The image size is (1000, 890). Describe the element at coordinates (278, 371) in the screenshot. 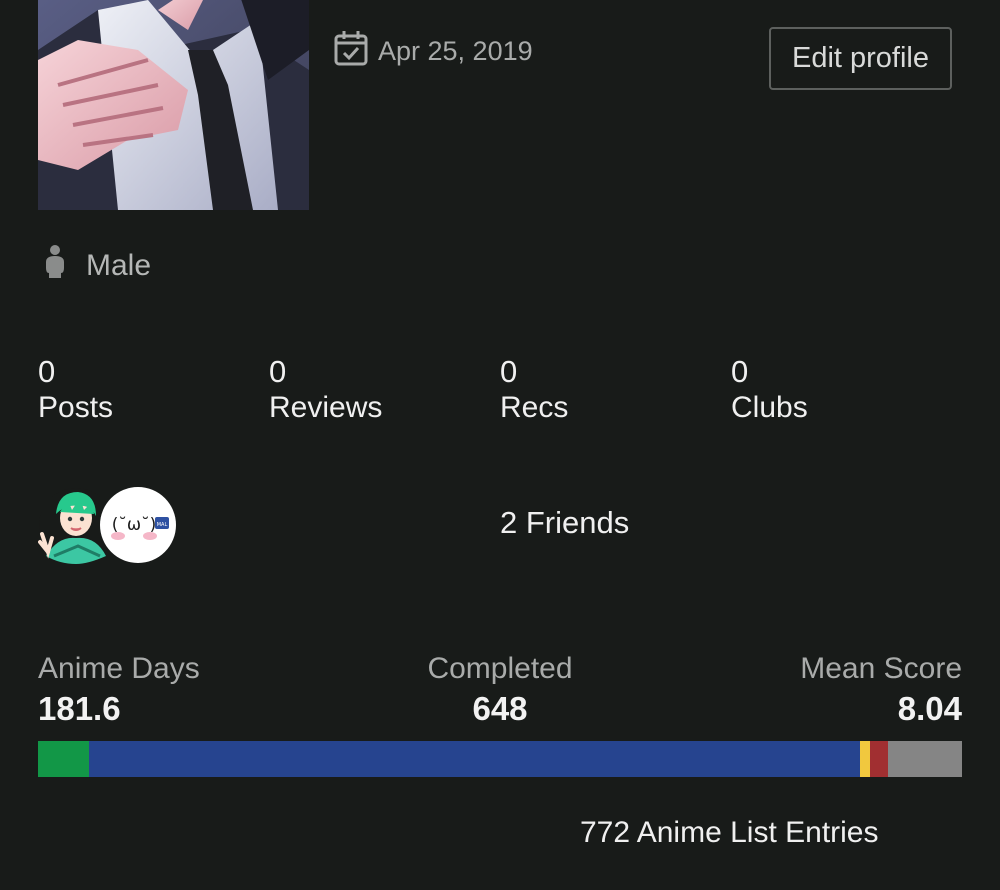

I see `stat-reviews-count: 0` at that location.